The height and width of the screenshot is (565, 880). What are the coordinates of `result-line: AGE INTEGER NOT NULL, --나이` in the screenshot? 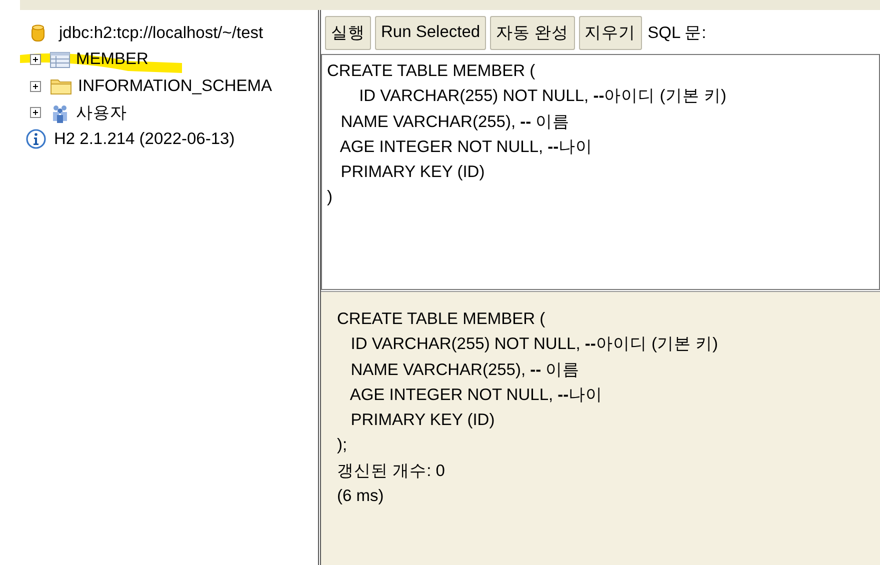 It's located at (476, 395).